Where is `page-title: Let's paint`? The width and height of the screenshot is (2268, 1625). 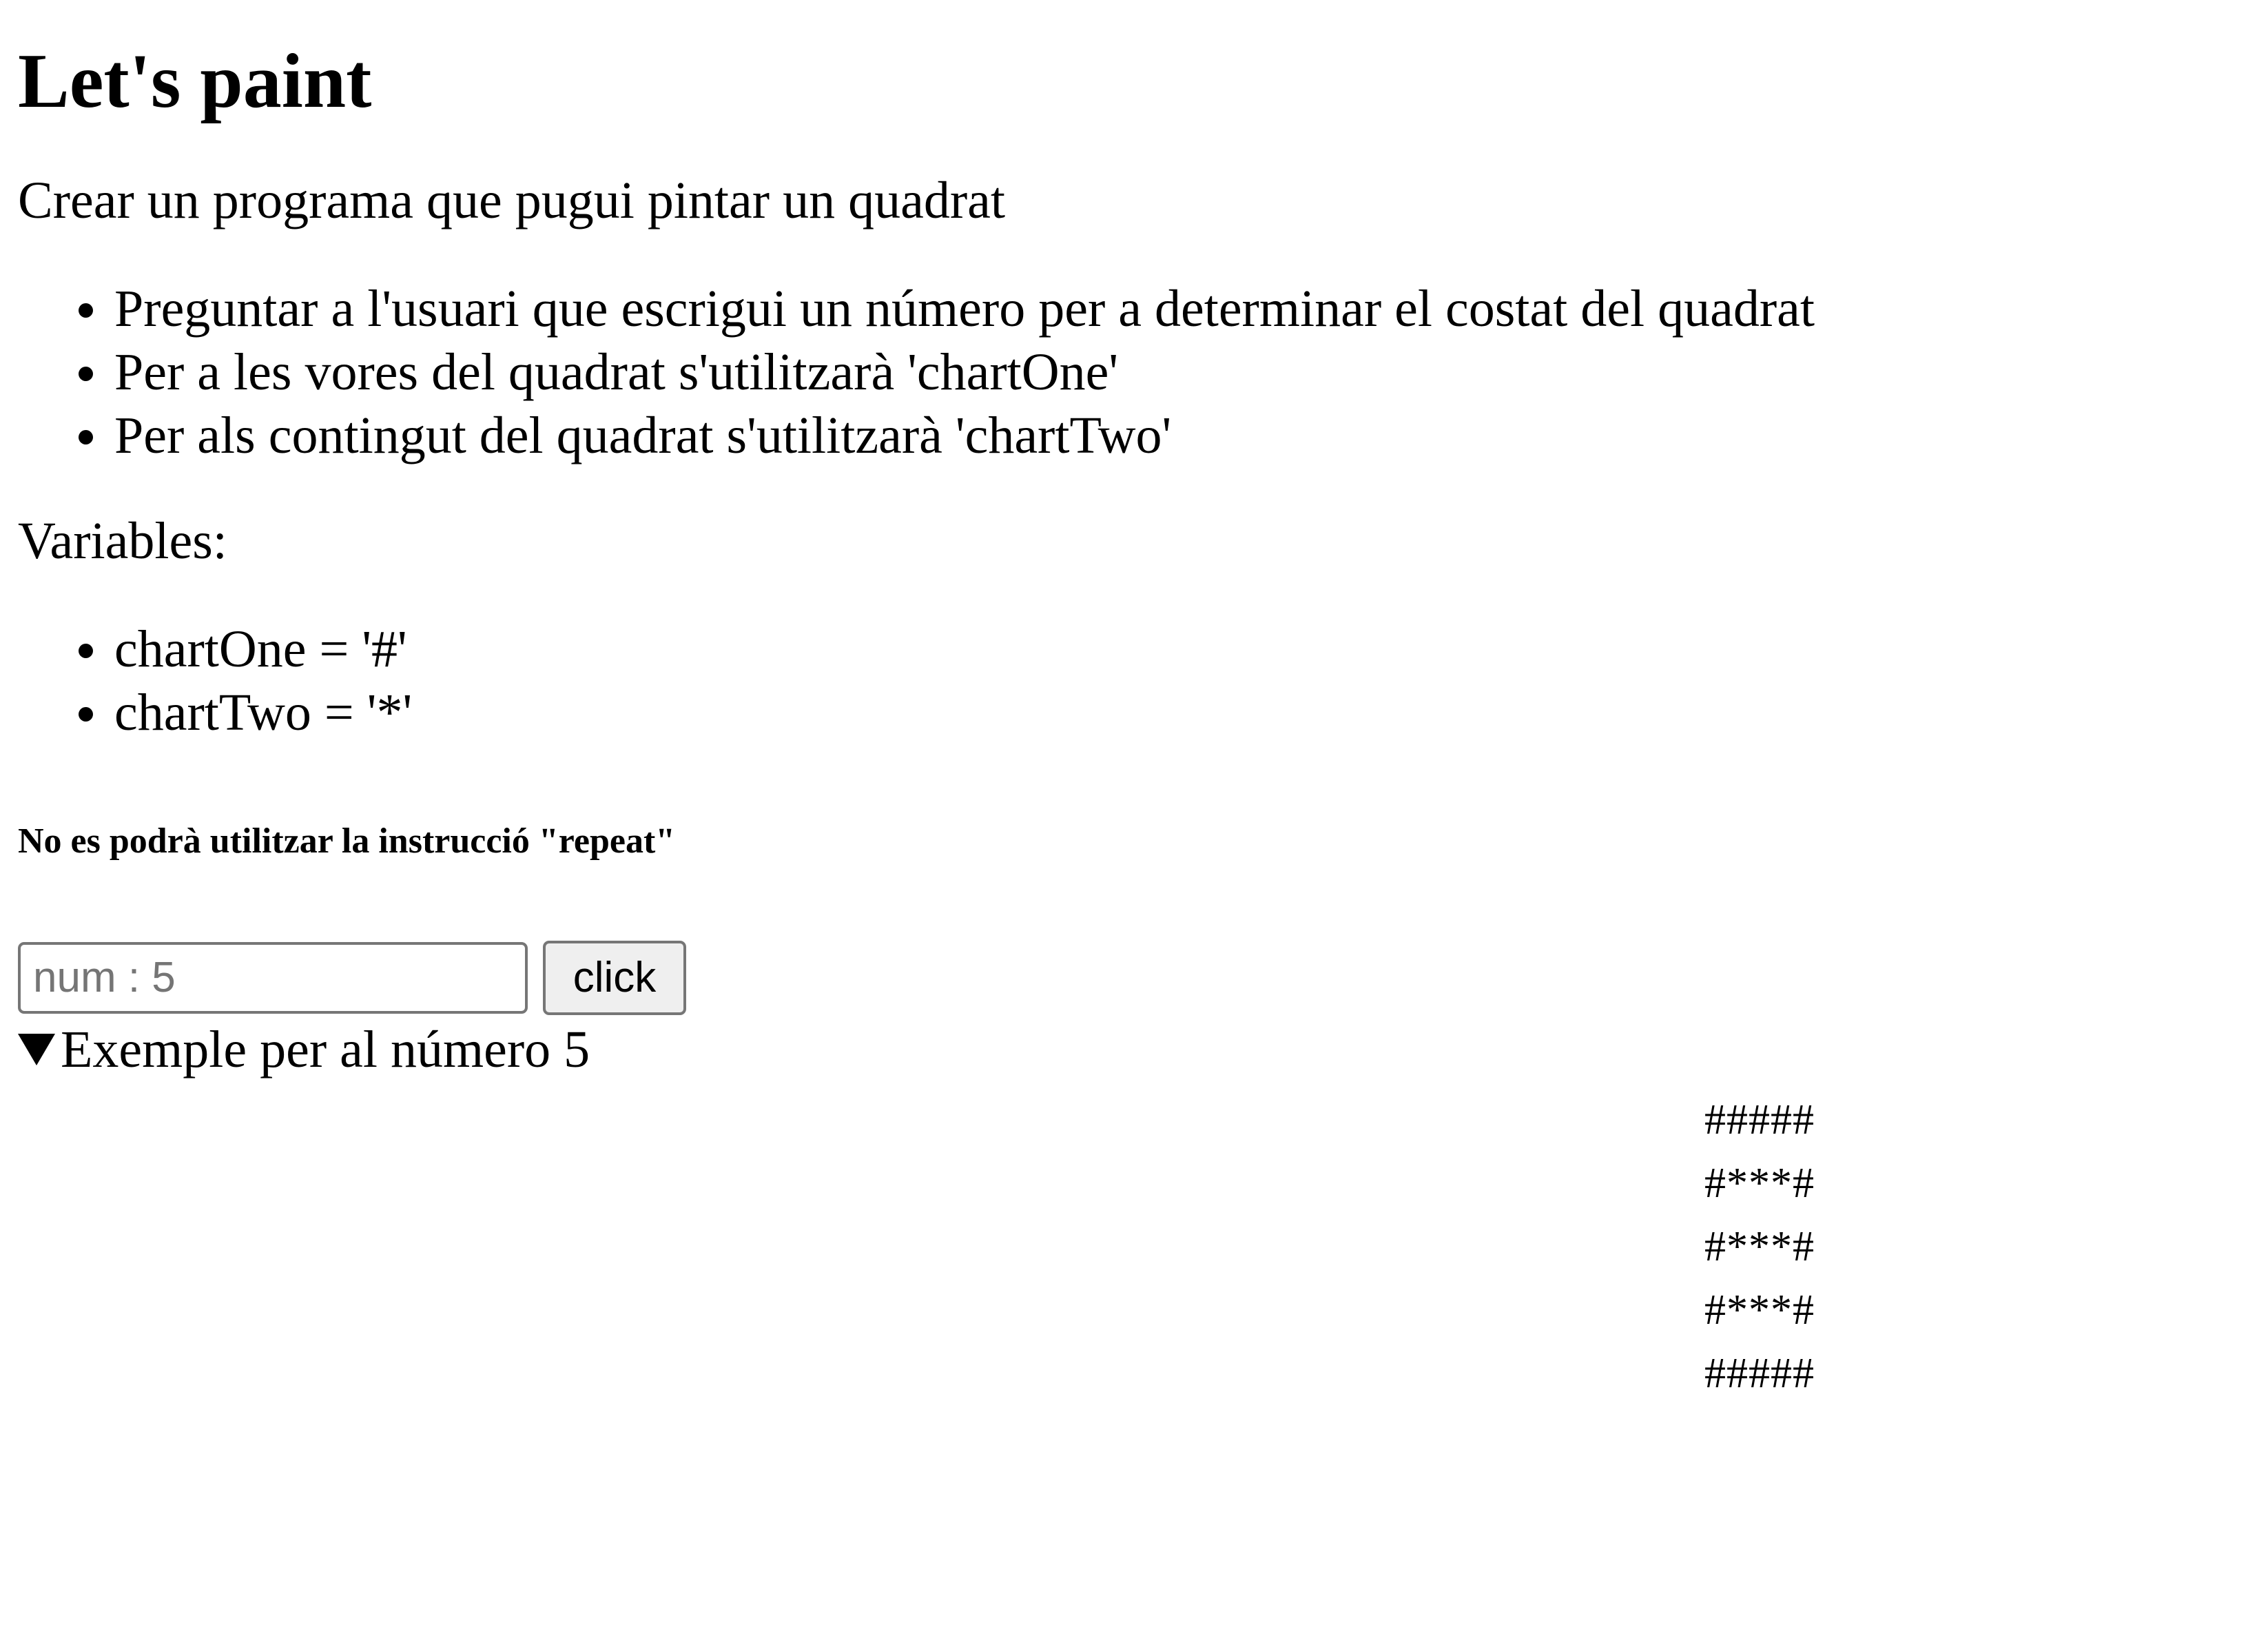 page-title: Let's paint is located at coordinates (195, 81).